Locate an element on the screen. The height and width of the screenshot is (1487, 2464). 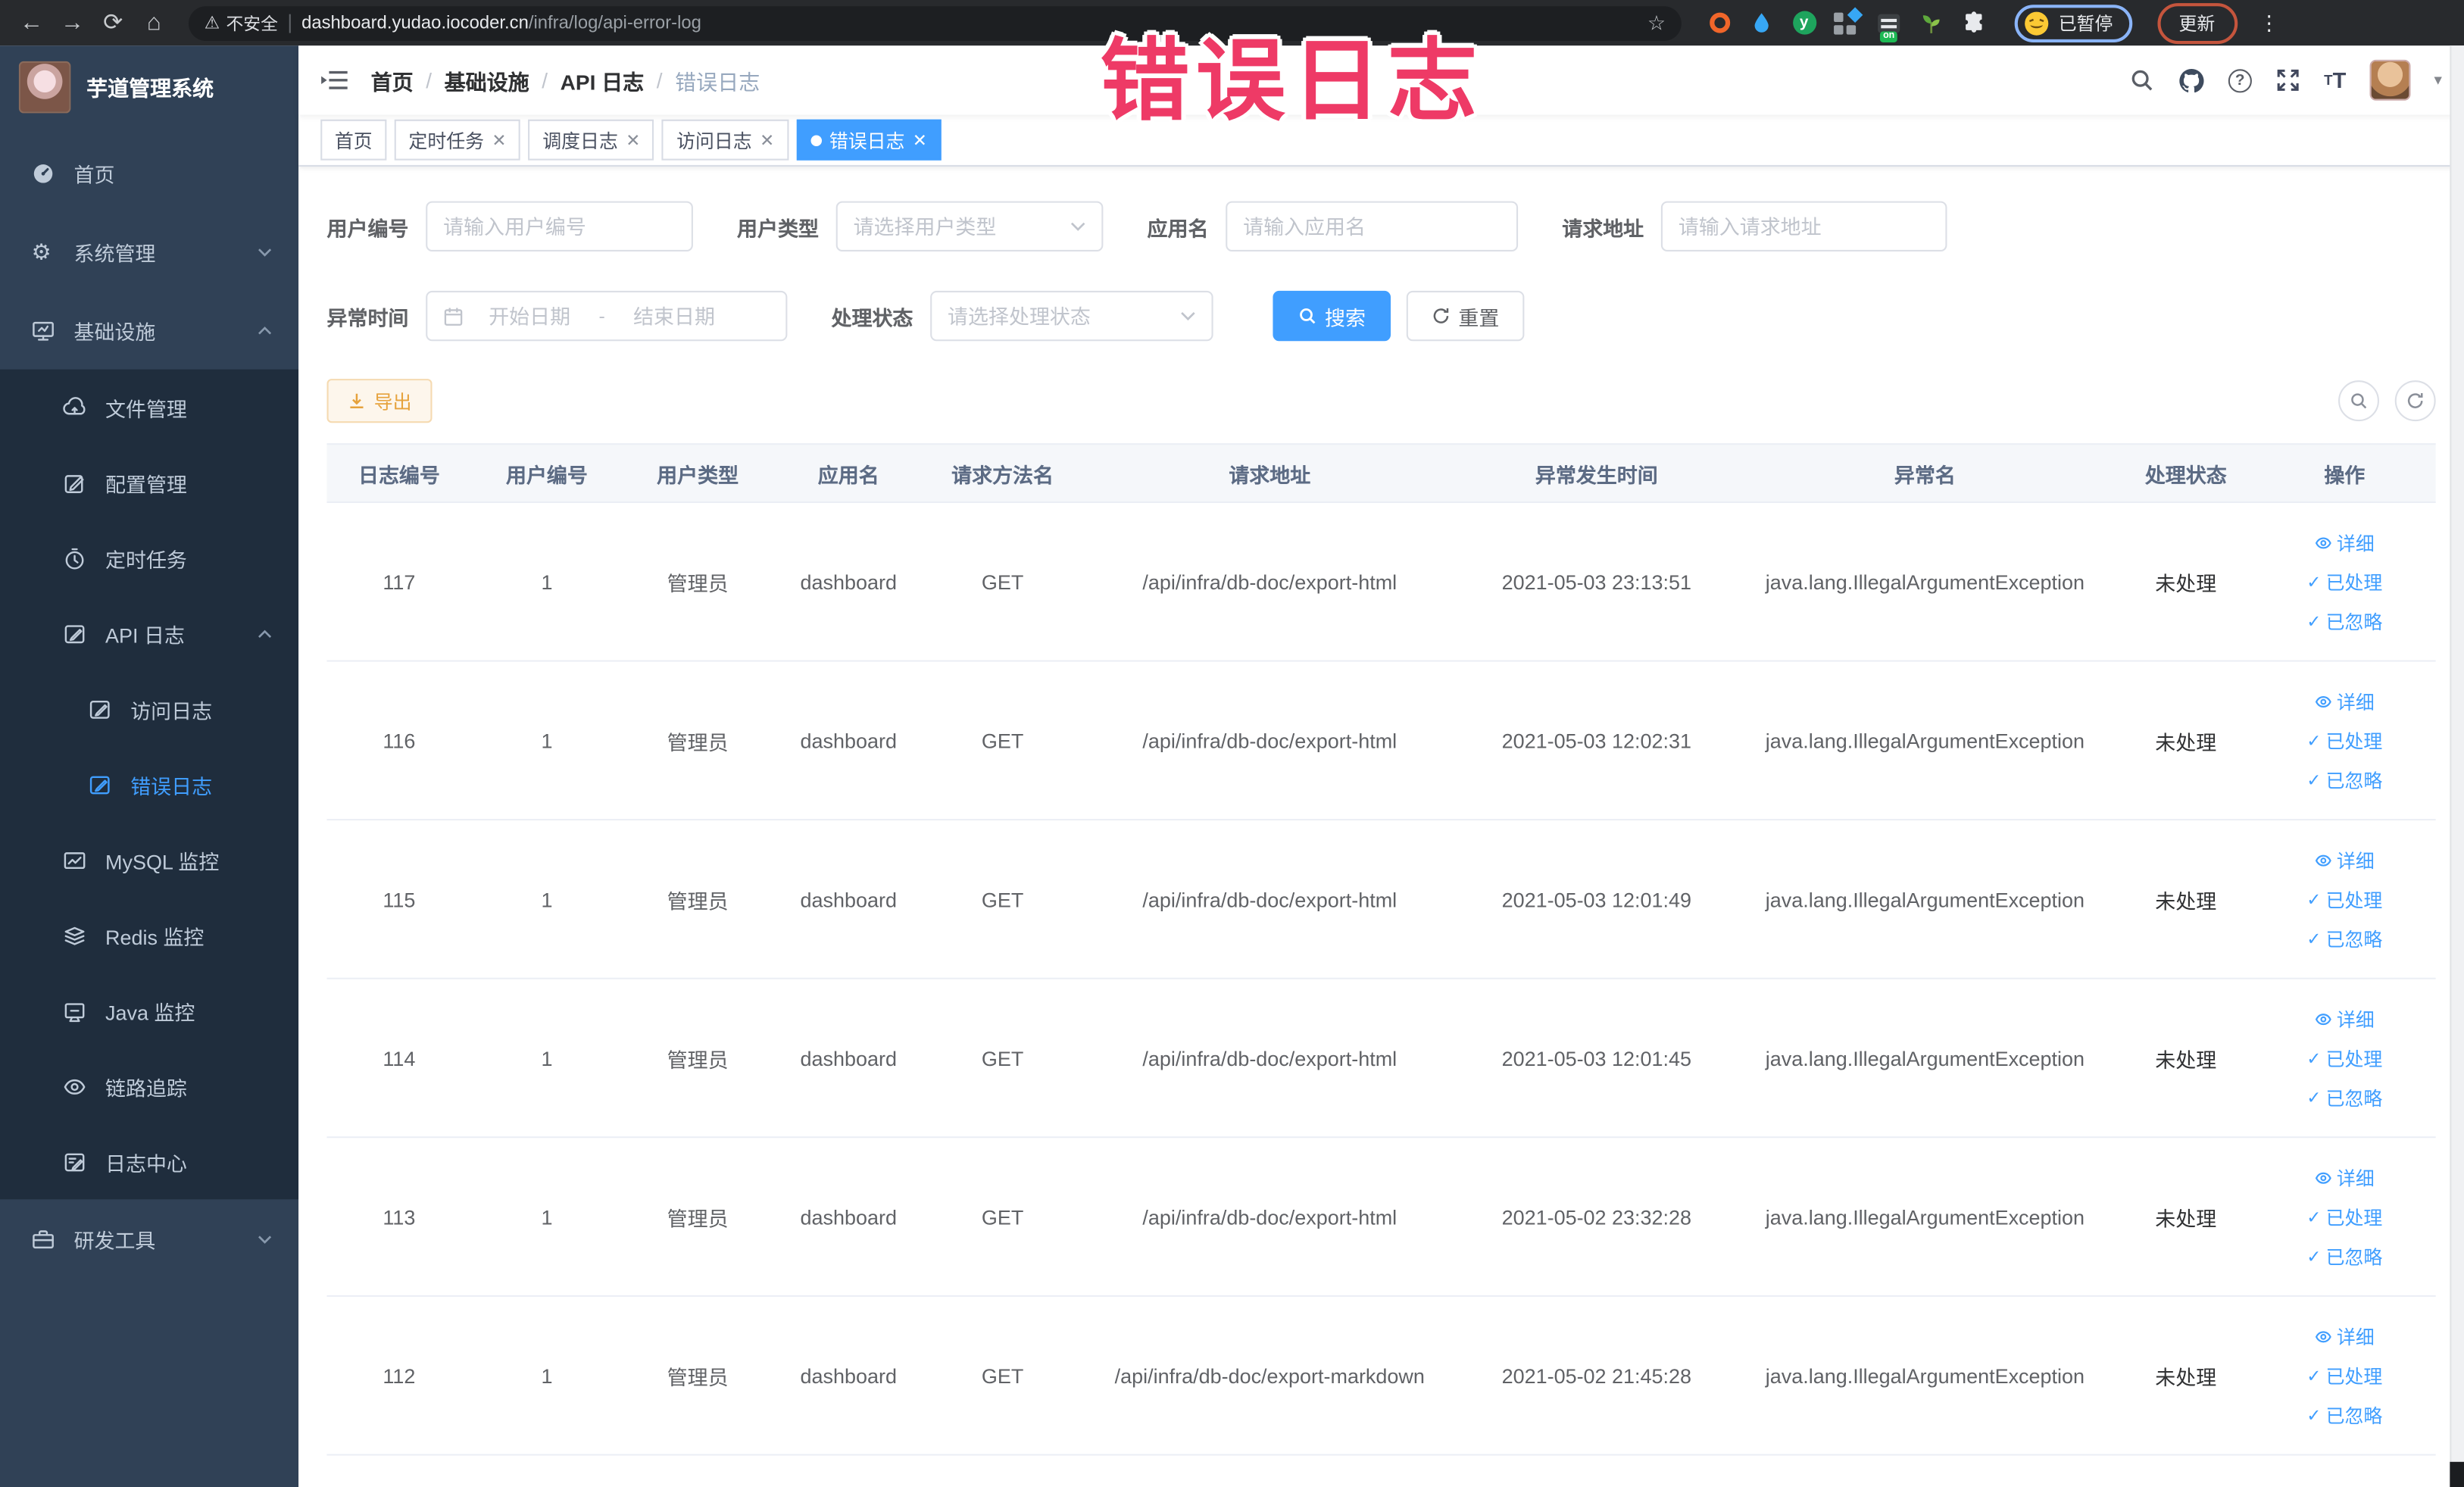
sidebar-item-redis-monitor: Redis 监控 is located at coordinates (149, 935).